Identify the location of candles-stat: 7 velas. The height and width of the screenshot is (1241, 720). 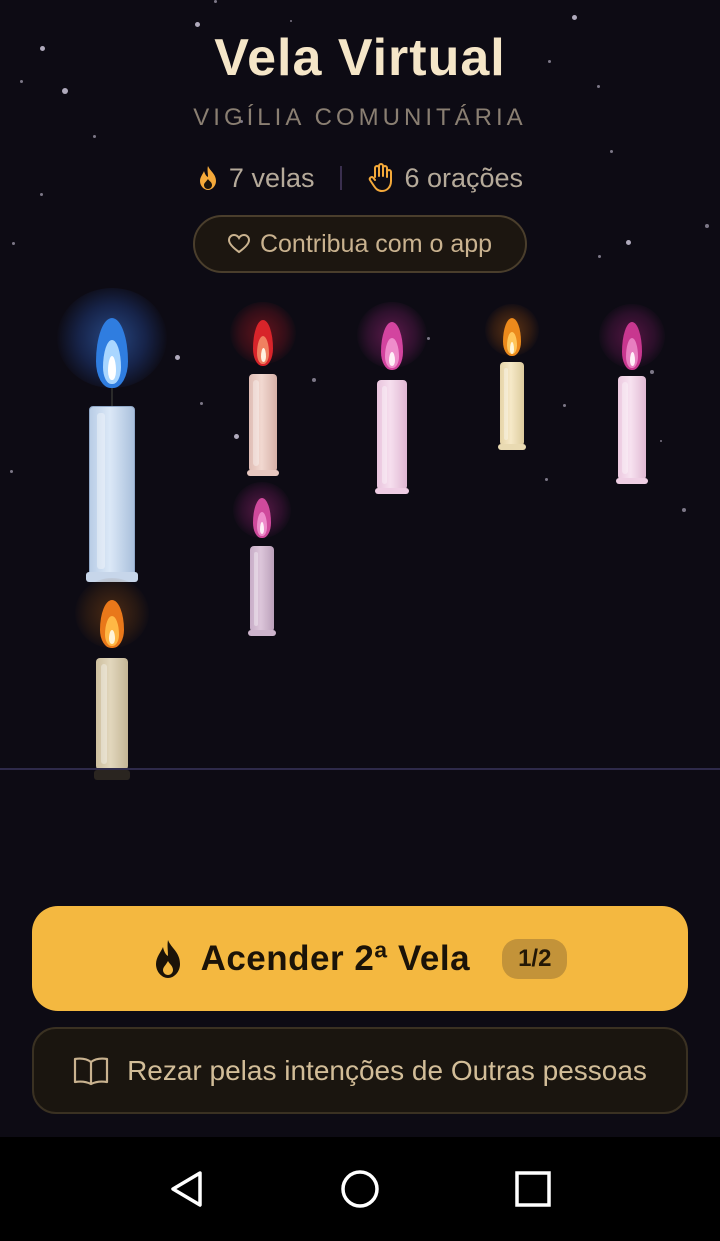
(256, 178).